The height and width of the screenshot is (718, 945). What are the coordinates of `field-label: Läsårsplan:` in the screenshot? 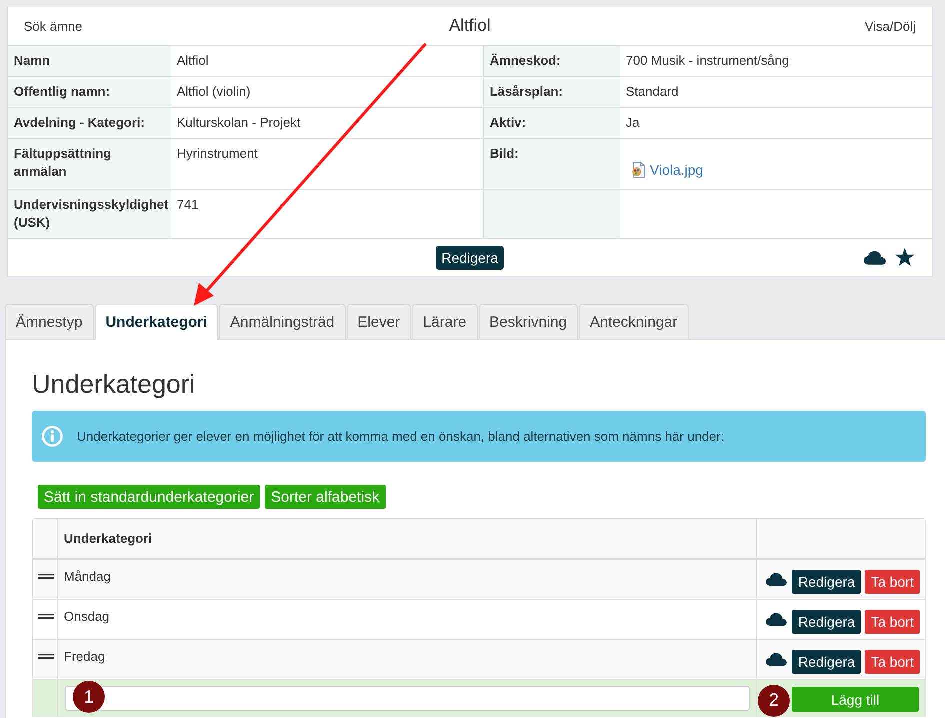 It's located at (551, 92).